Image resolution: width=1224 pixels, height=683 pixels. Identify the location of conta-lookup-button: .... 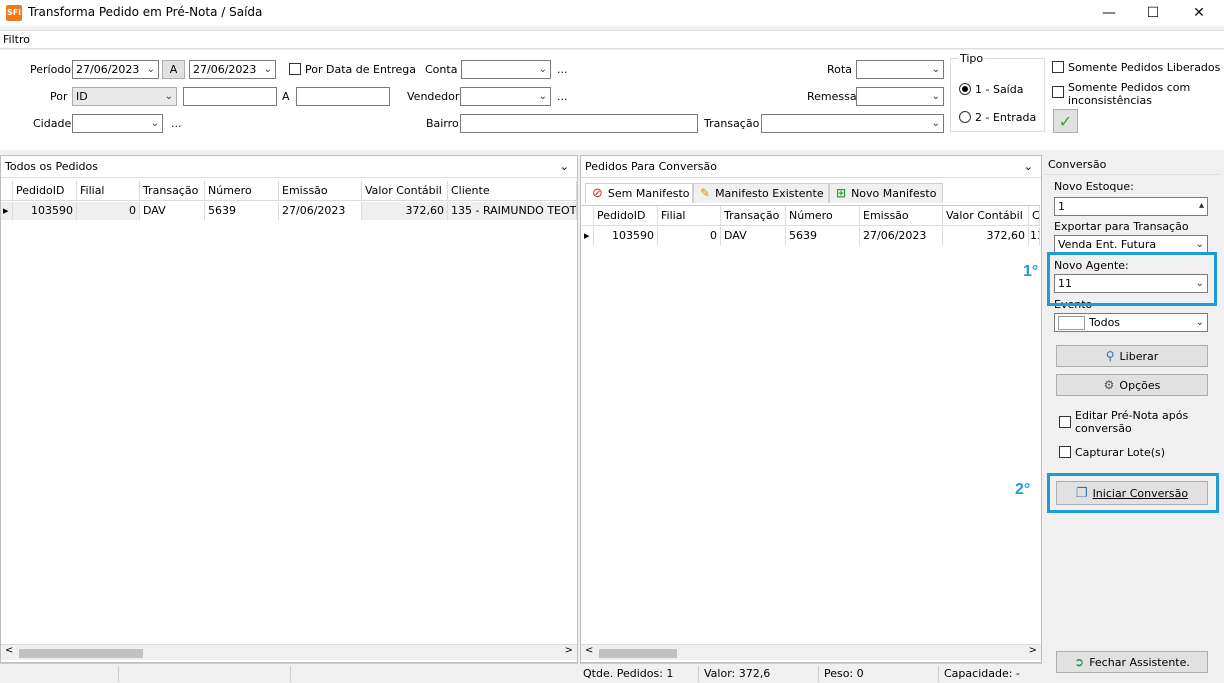
(562, 69).